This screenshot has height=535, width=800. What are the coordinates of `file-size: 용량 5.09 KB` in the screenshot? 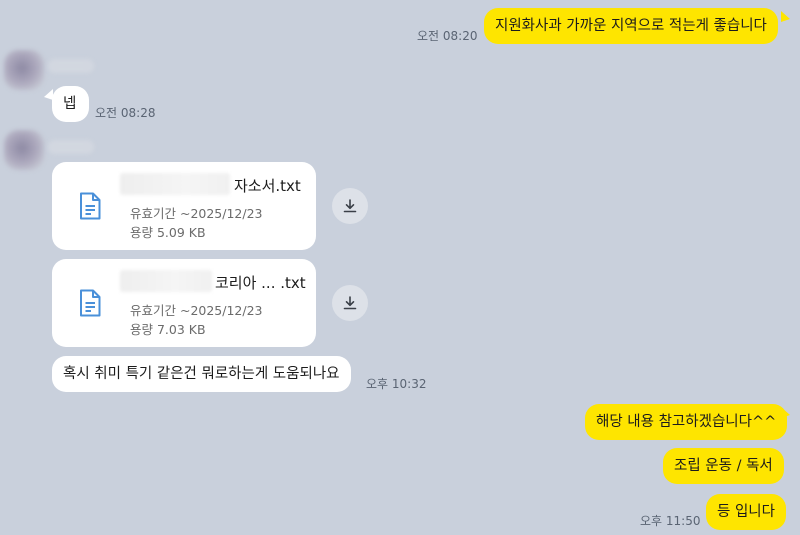 It's located at (168, 232).